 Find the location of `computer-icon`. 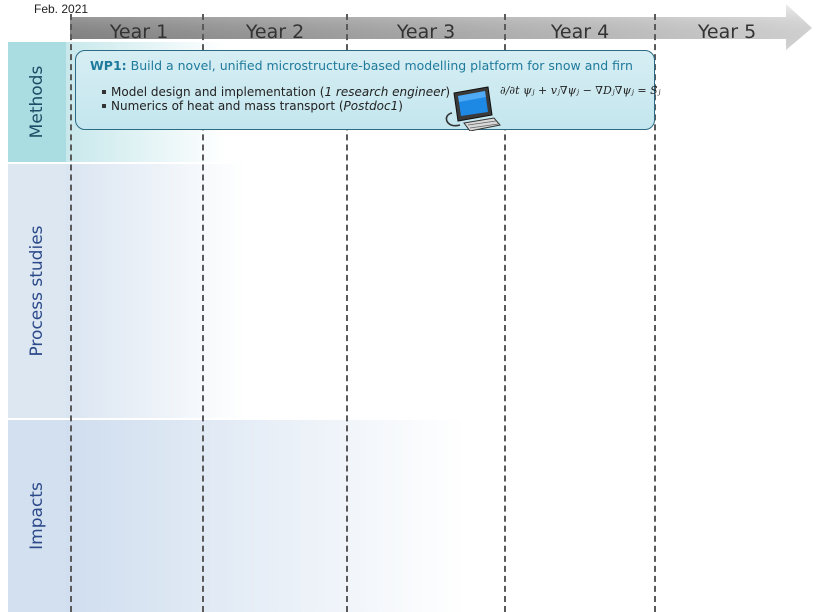

computer-icon is located at coordinates (473, 108).